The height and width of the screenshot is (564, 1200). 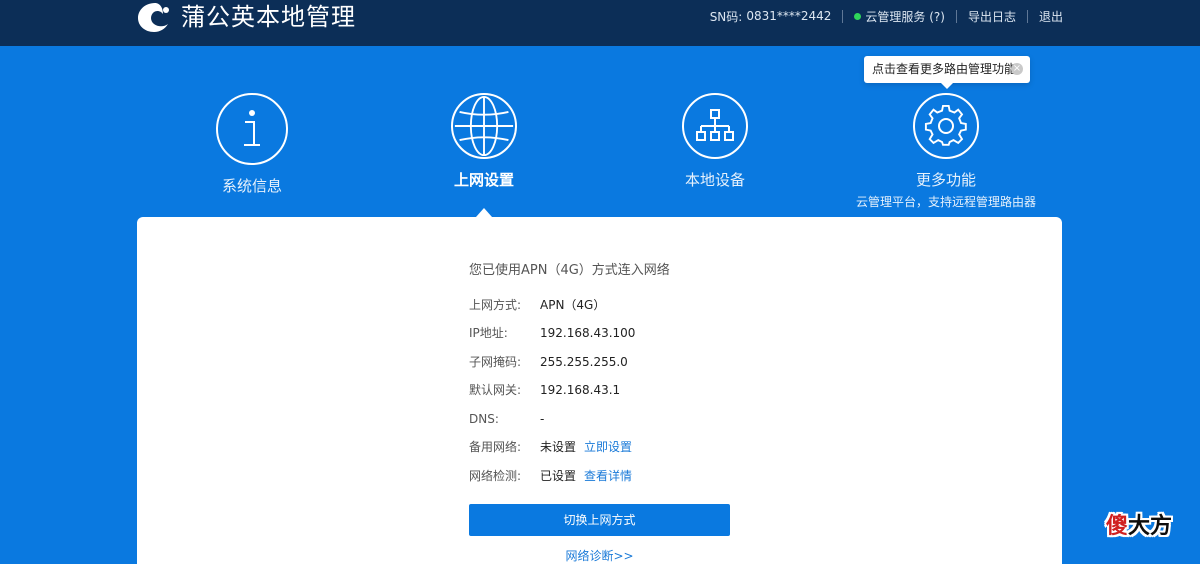 I want to click on dandelion-logo-icon, so click(x=153, y=17).